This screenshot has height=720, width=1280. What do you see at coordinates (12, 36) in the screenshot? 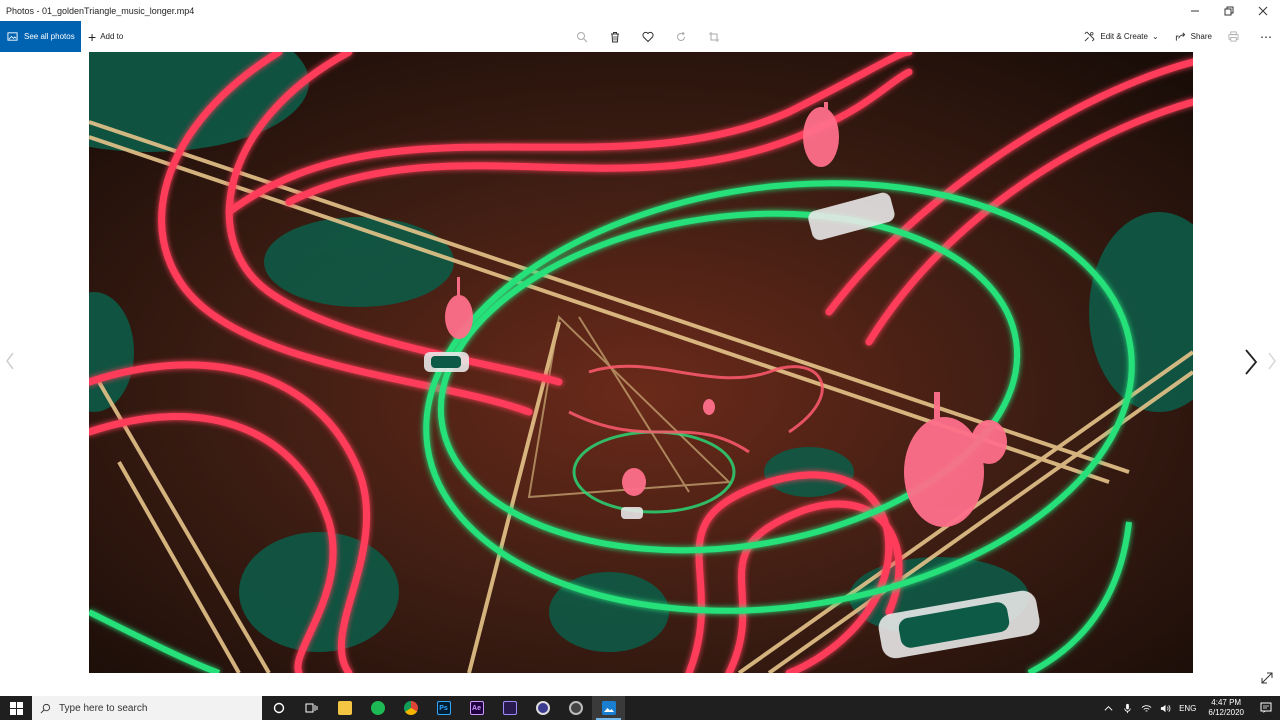
I see `photo-gallery-icon` at bounding box center [12, 36].